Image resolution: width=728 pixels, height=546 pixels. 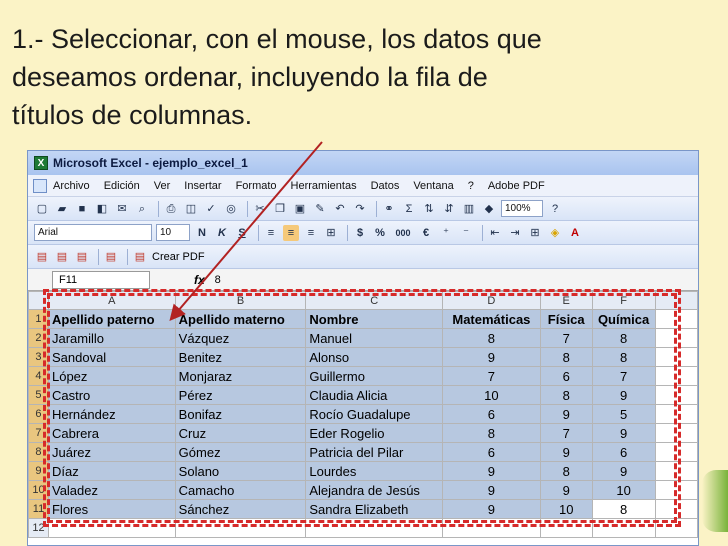 What do you see at coordinates (449, 209) in the screenshot?
I see `sort-descending-icon: ⇵` at bounding box center [449, 209].